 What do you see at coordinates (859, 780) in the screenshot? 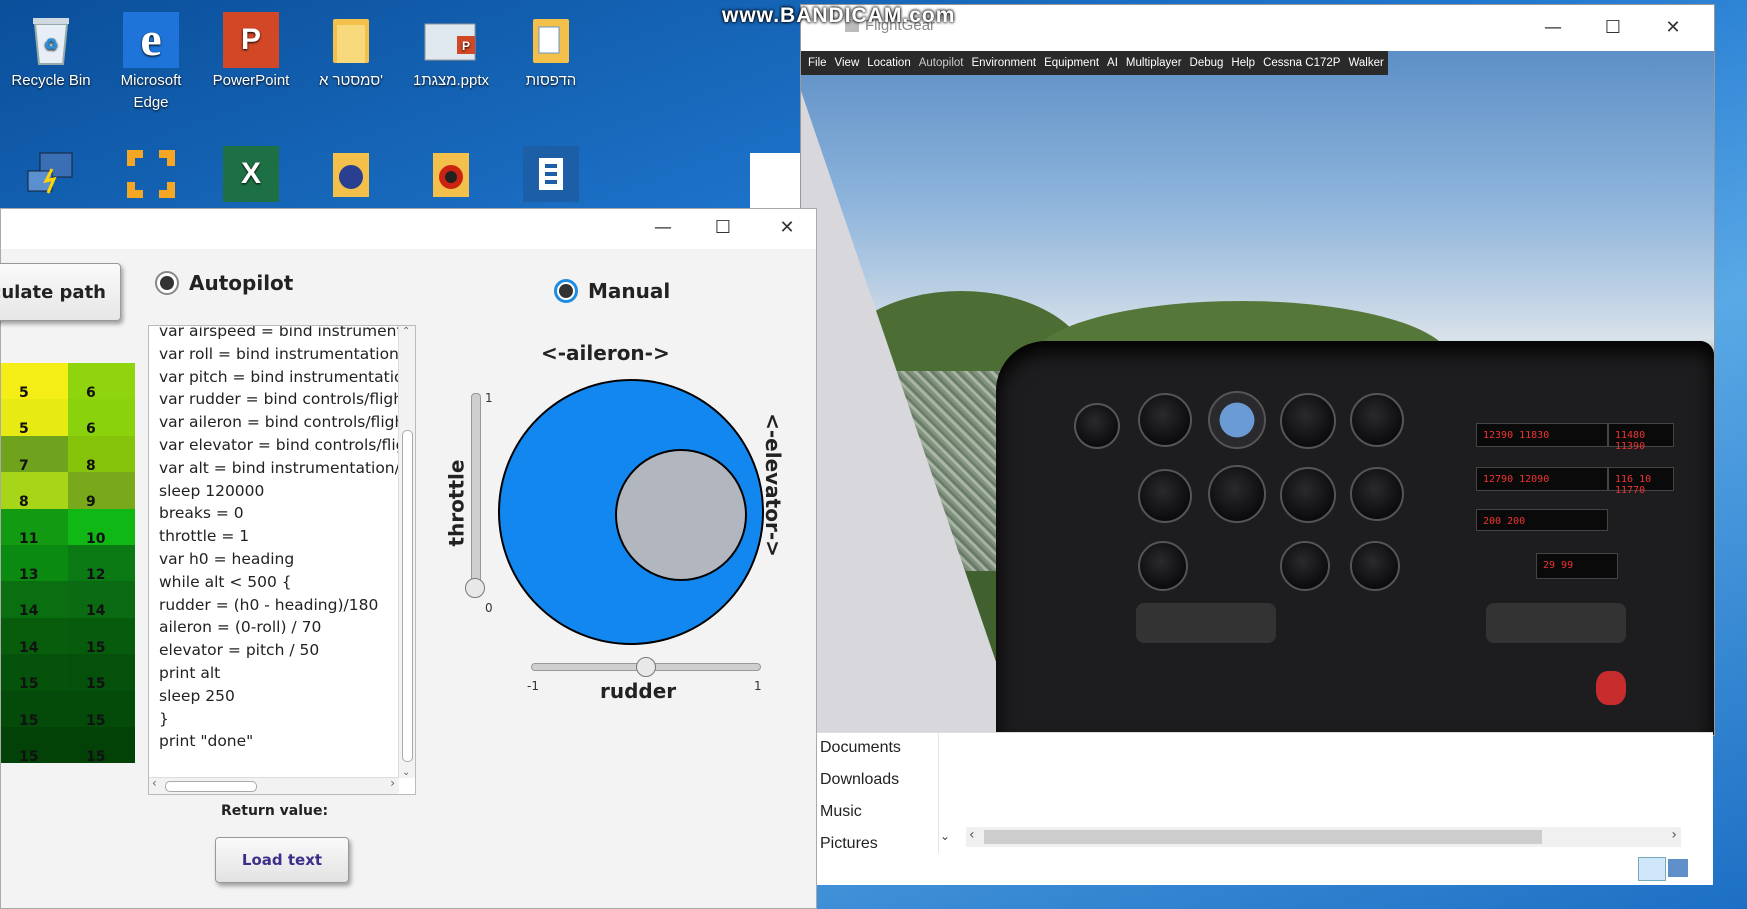
I see `nav-item-downloads: Downloads` at bounding box center [859, 780].